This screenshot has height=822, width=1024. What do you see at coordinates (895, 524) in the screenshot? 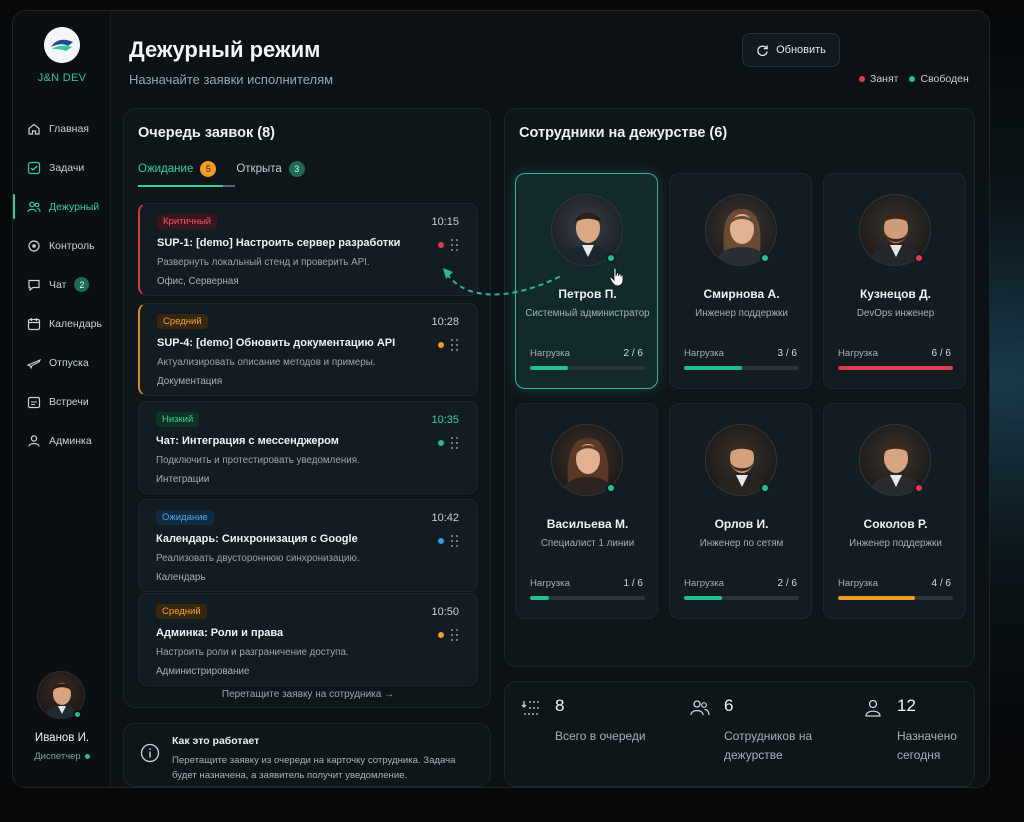
I see `employee-name: Соколов Р.` at bounding box center [895, 524].